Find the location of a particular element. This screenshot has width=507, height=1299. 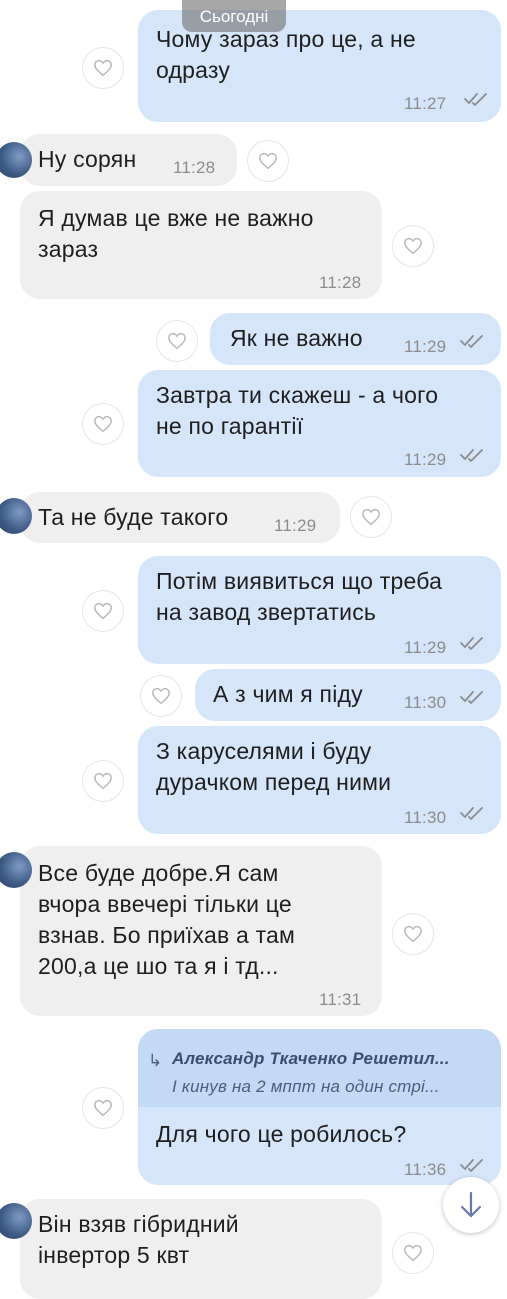

message-text: Завтра ти скажеш - а чого не по гарантії is located at coordinates (297, 410).